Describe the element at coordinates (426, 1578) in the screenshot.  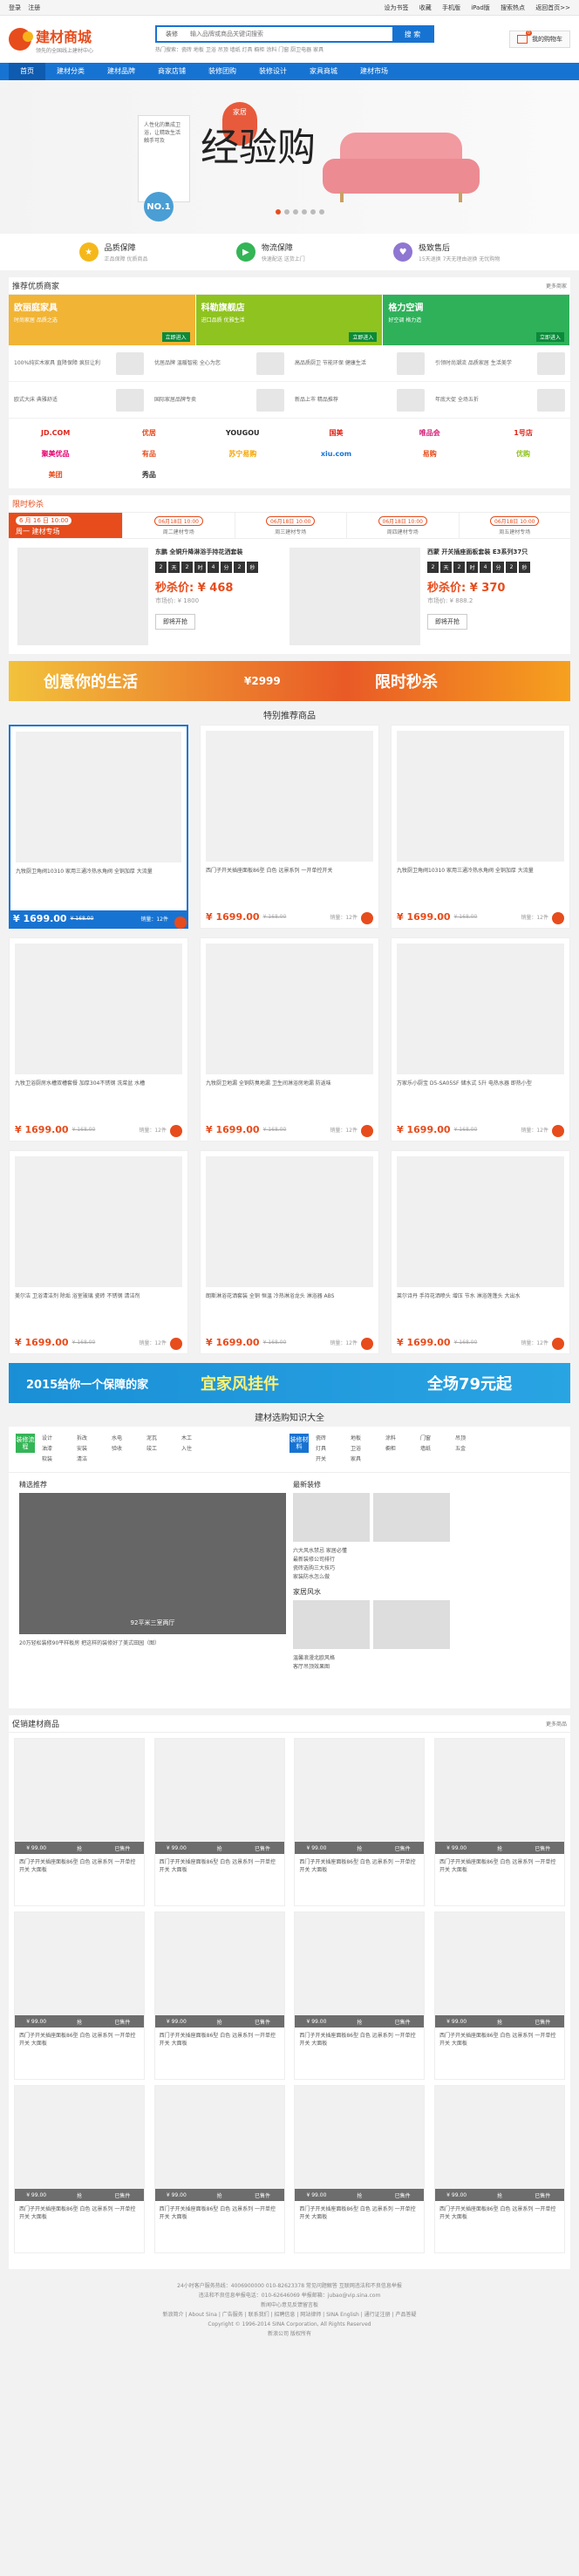
I see `article-link: 家装防水怎么做` at that location.